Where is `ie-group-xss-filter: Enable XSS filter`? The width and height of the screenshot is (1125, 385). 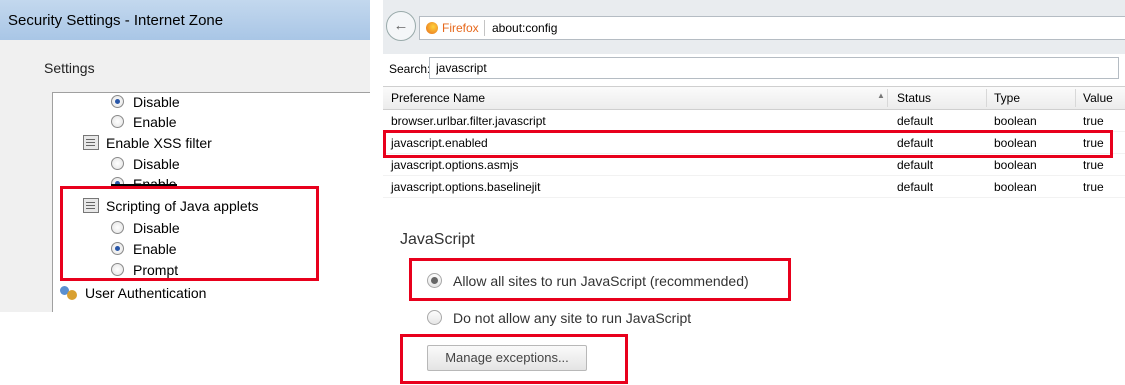 ie-group-xss-filter: Enable XSS filter is located at coordinates (147, 143).